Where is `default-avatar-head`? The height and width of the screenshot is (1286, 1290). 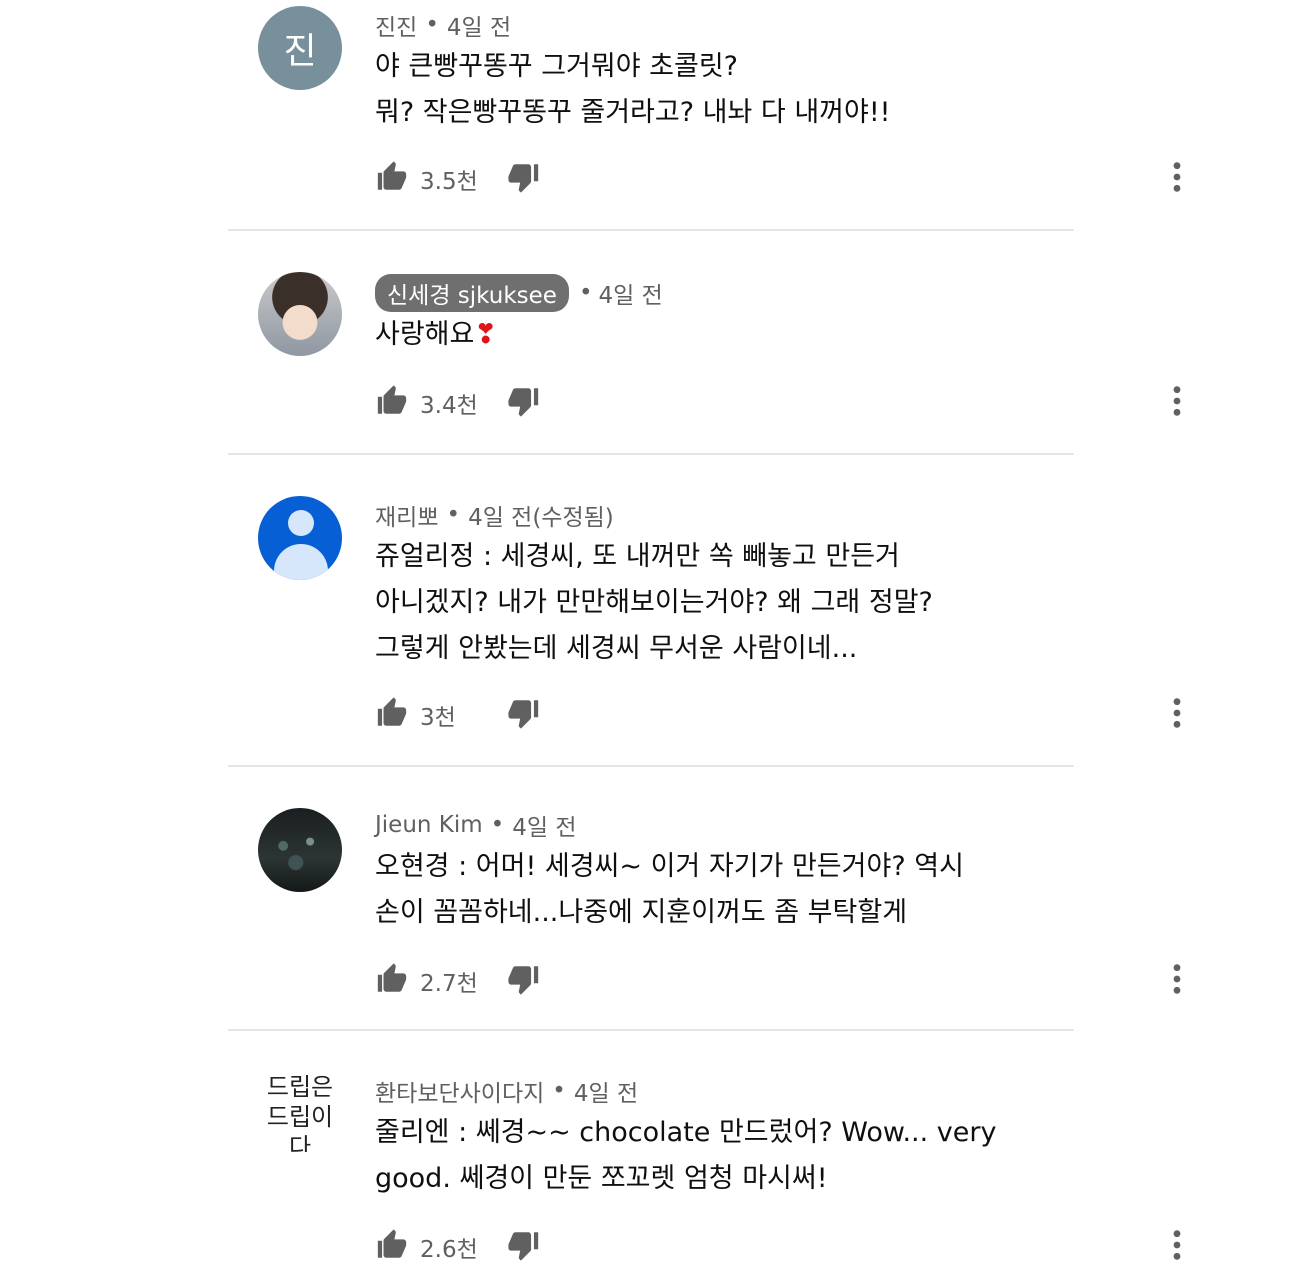
default-avatar-head is located at coordinates (301, 523).